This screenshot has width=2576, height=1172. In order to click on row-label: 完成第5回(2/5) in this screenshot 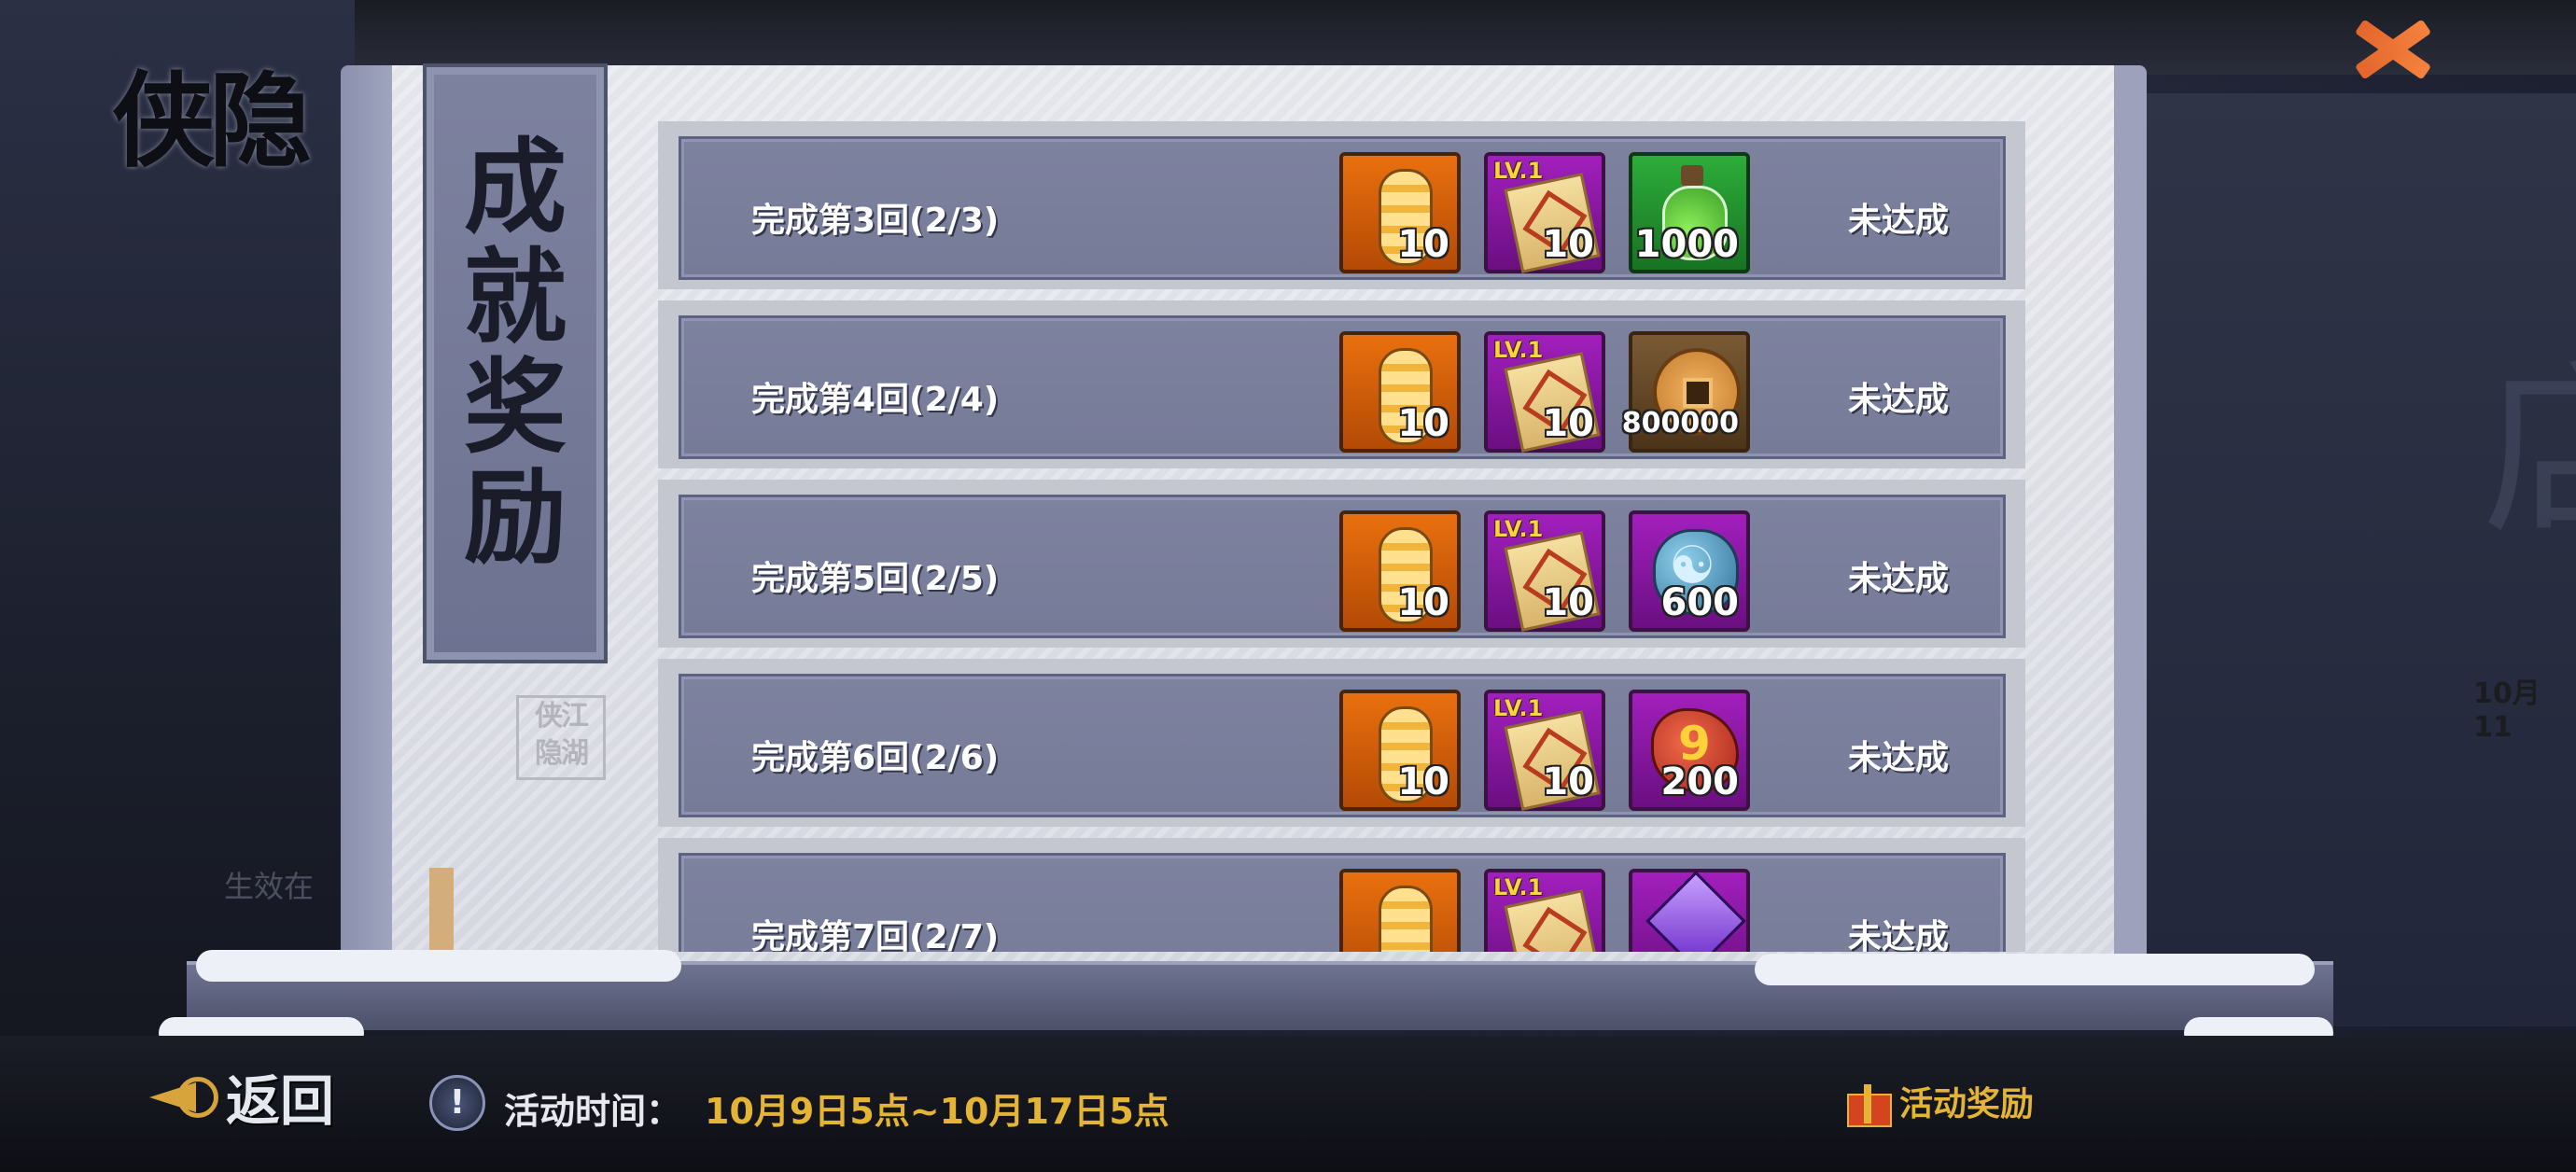, I will do `click(875, 579)`.